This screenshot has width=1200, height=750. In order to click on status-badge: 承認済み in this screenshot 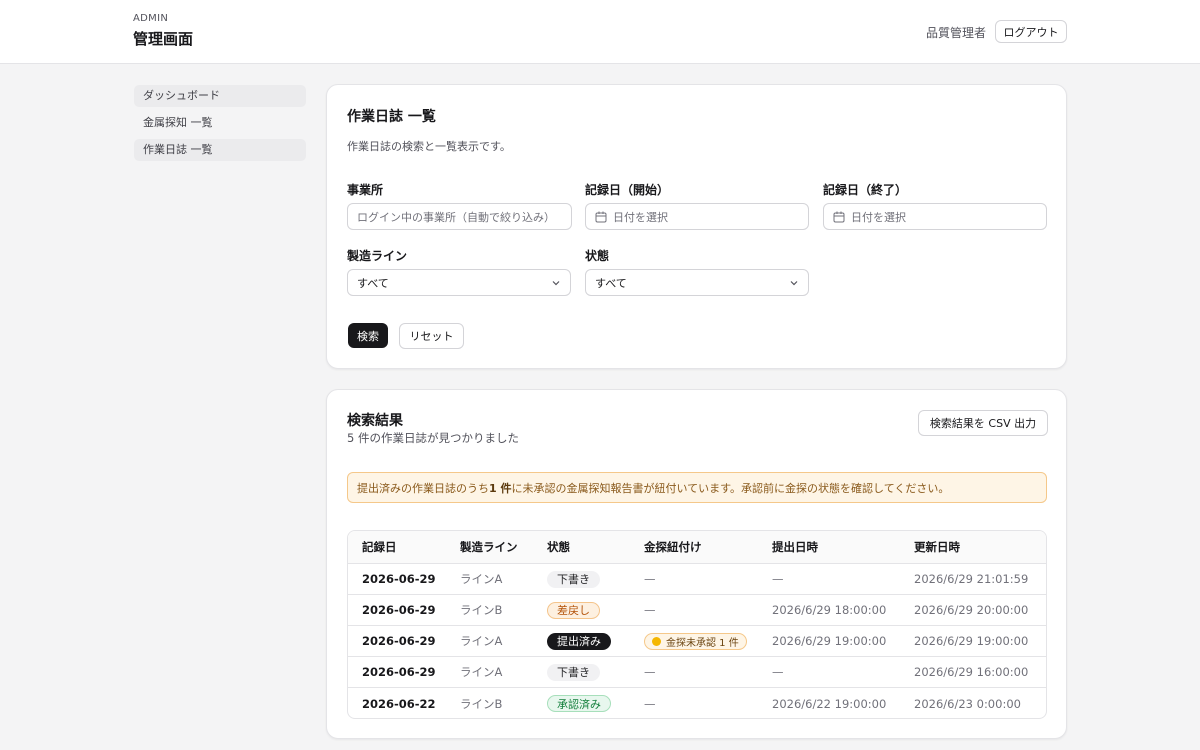, I will do `click(579, 703)`.